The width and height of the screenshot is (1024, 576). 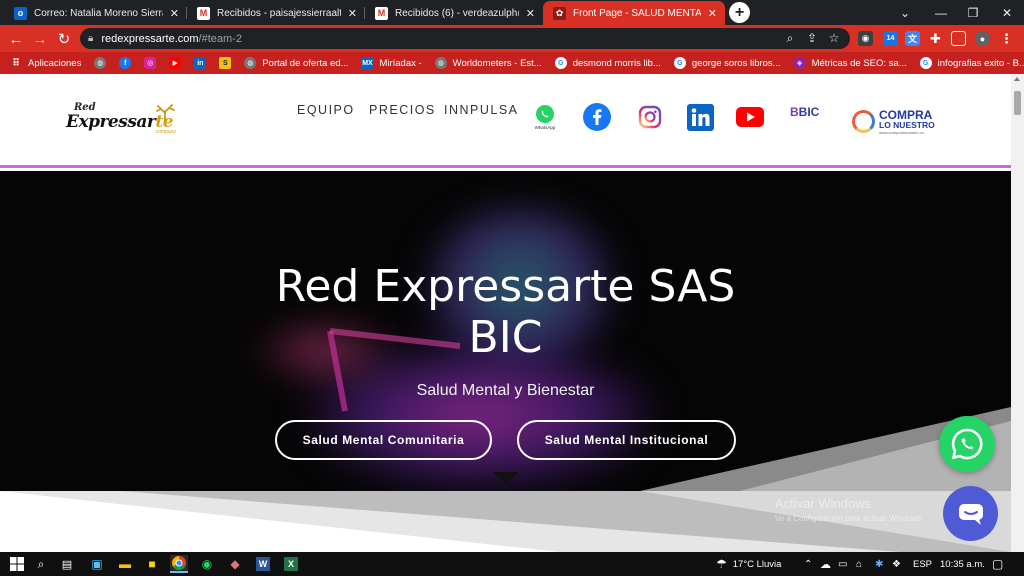 I want to click on battery-icon: ▭, so click(x=842, y=564).